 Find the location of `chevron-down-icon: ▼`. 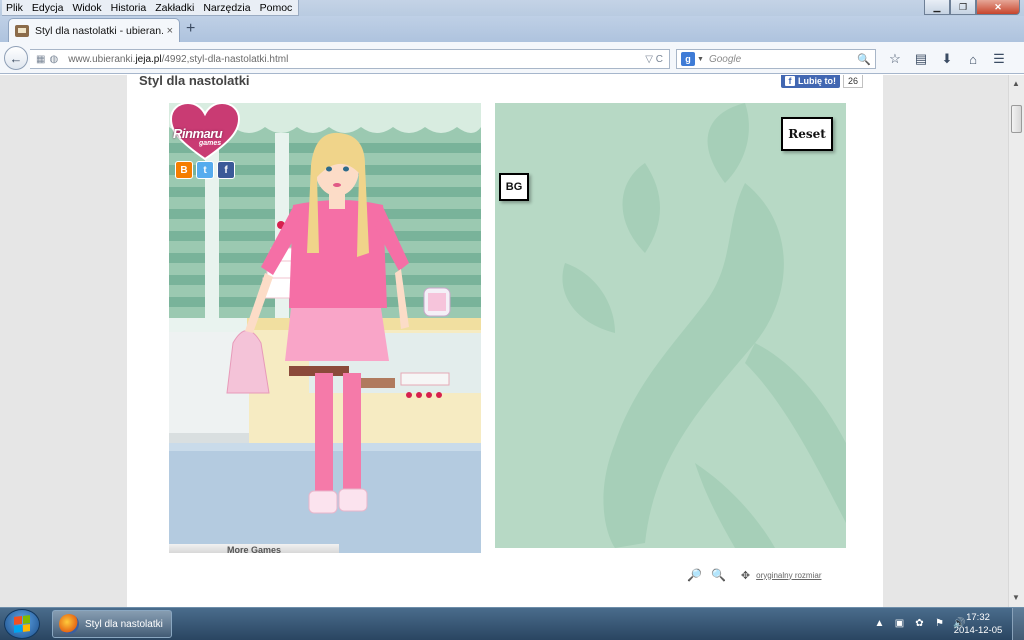

chevron-down-icon: ▼ is located at coordinates (700, 59).